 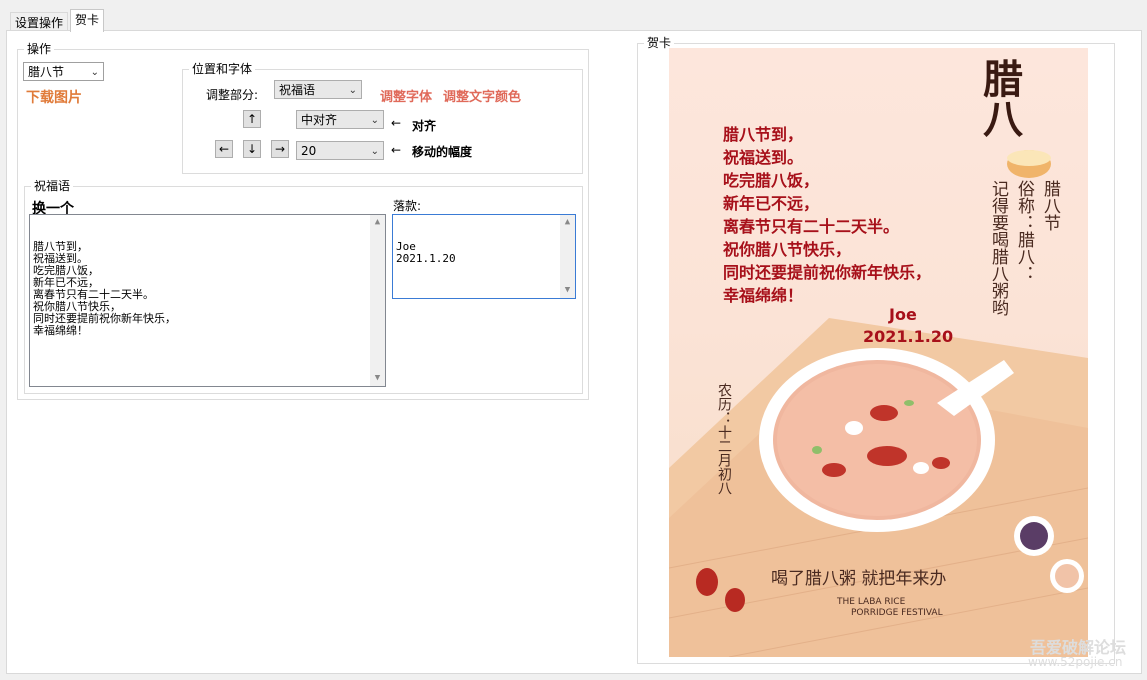 I want to click on move-down-button: ↓, so click(x=252, y=149).